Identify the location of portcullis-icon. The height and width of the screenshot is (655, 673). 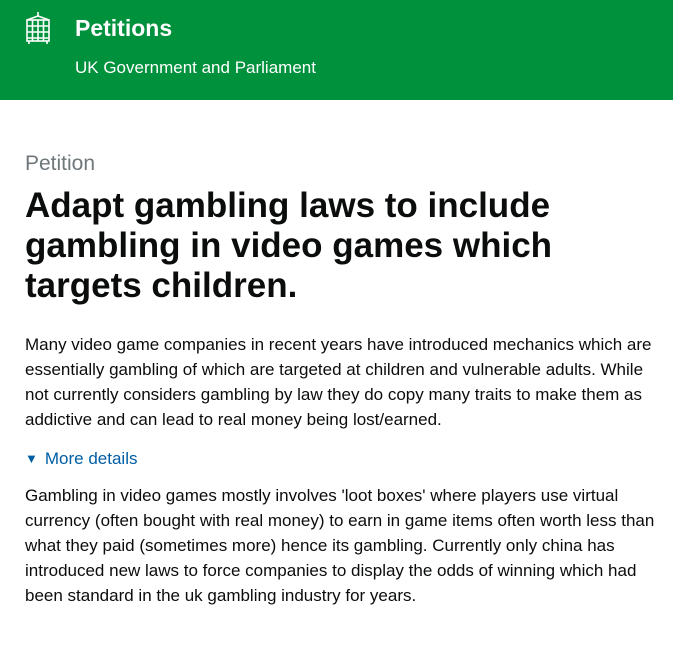
(38, 28).